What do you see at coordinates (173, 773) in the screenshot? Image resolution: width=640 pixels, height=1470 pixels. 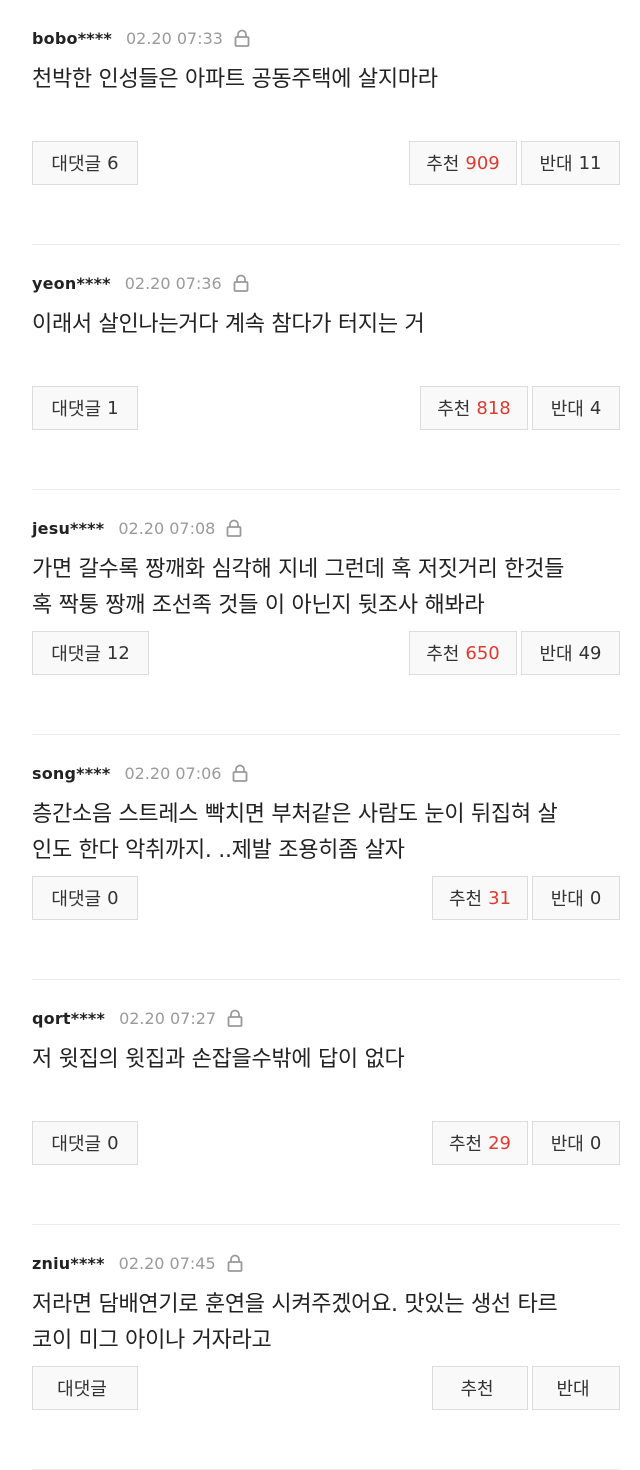 I see `comment-timestamp: 02.20 07:06` at bounding box center [173, 773].